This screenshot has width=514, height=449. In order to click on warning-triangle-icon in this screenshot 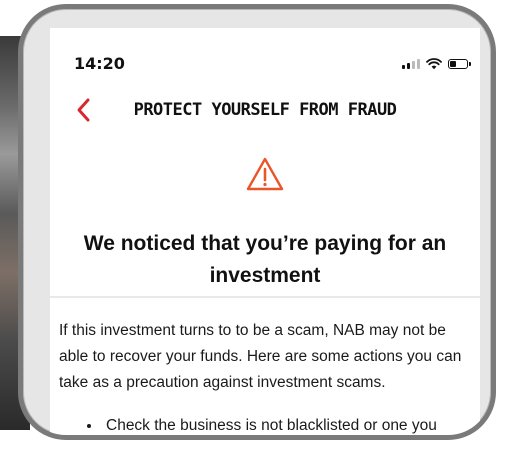, I will do `click(265, 174)`.